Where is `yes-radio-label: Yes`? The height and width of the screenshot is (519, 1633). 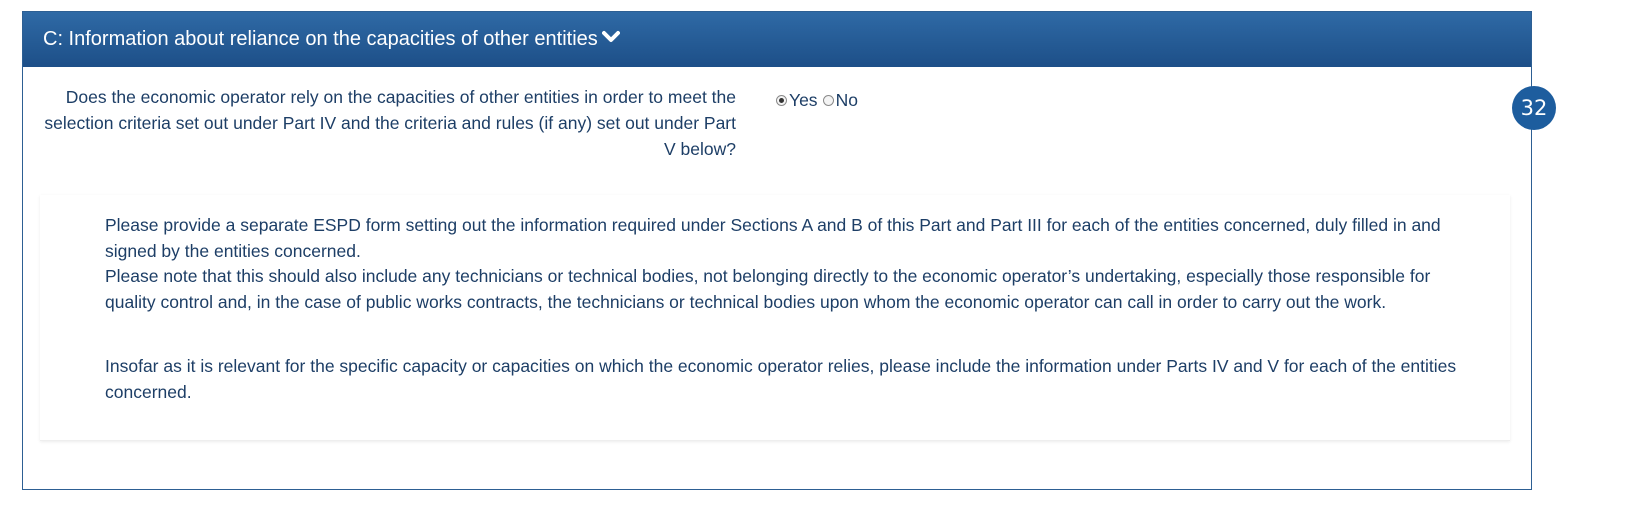
yes-radio-label: Yes is located at coordinates (803, 100).